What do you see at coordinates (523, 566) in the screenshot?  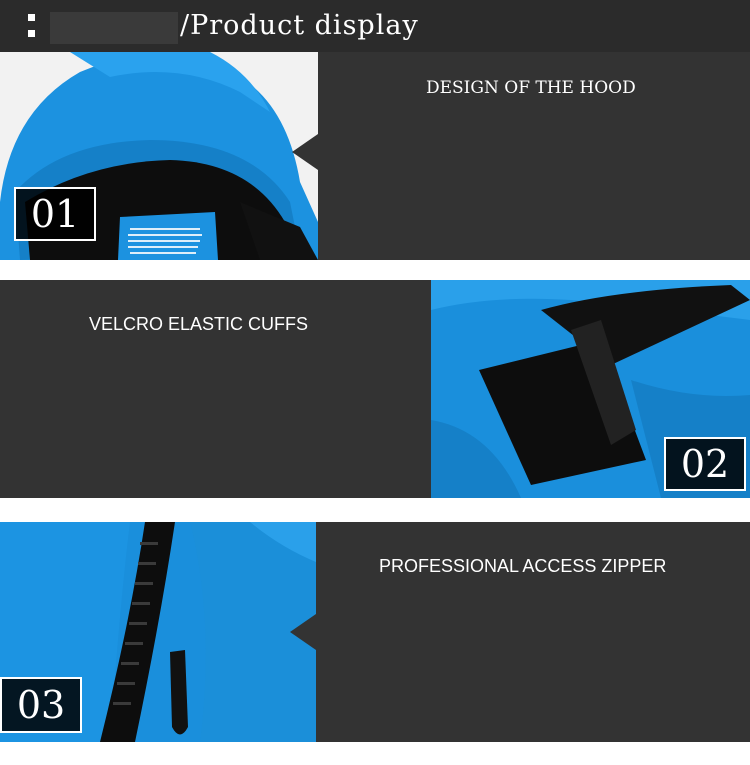 I see `feature-label-zipper: PROFESSIONAL ACCESS ZIPPER` at bounding box center [523, 566].